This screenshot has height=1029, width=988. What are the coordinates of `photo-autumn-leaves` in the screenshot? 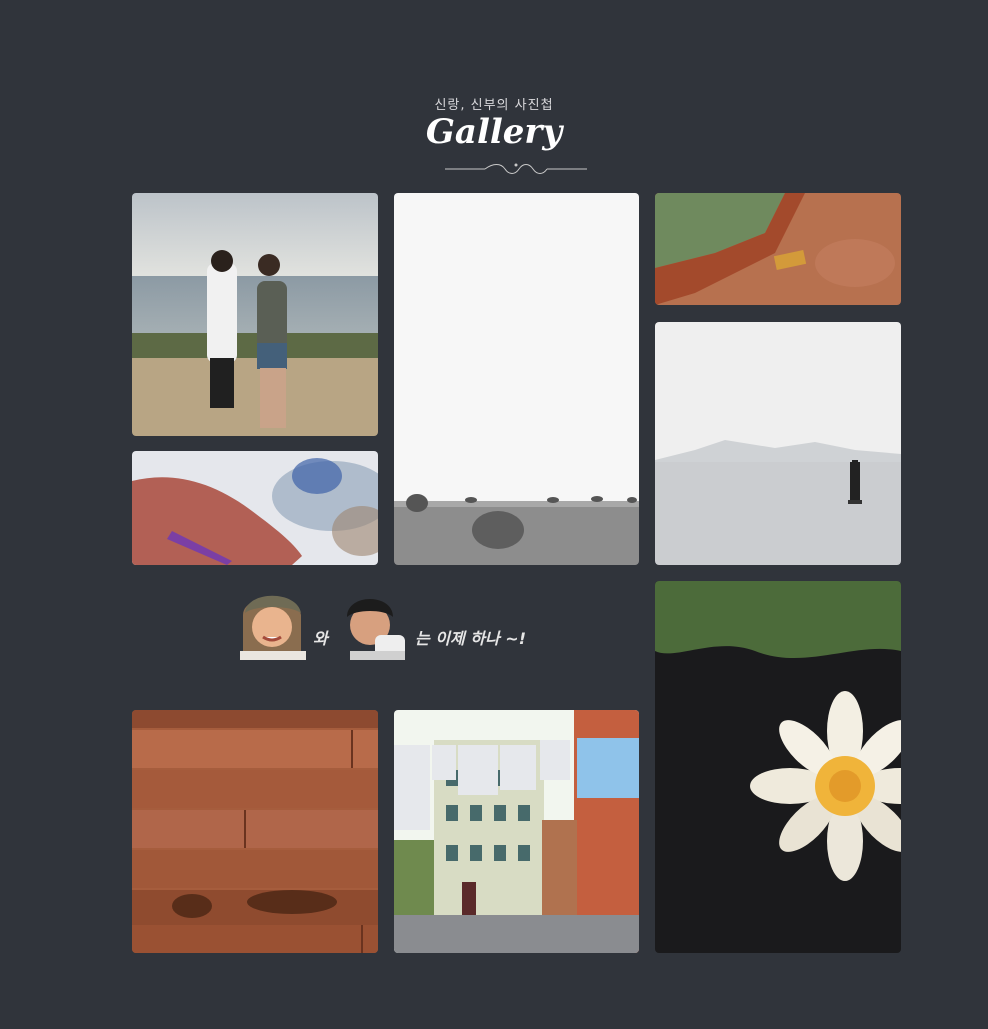 It's located at (778, 249).